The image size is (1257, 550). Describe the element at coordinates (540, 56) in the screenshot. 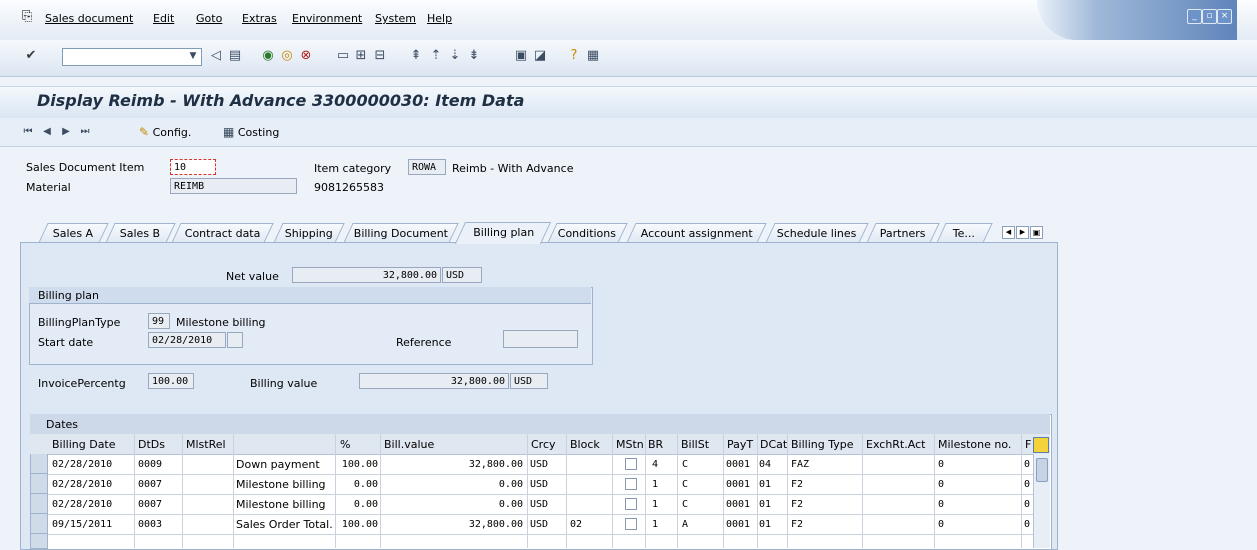

I see `shortcut-icon: ◪` at that location.